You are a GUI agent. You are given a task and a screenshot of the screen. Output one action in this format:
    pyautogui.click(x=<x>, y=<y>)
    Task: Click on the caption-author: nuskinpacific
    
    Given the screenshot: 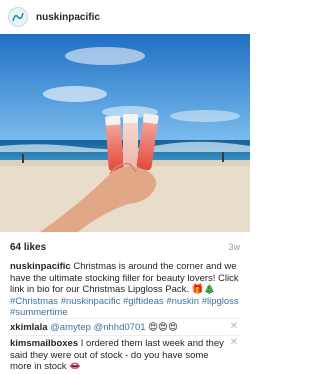 What is the action you would take?
    pyautogui.click(x=40, y=266)
    